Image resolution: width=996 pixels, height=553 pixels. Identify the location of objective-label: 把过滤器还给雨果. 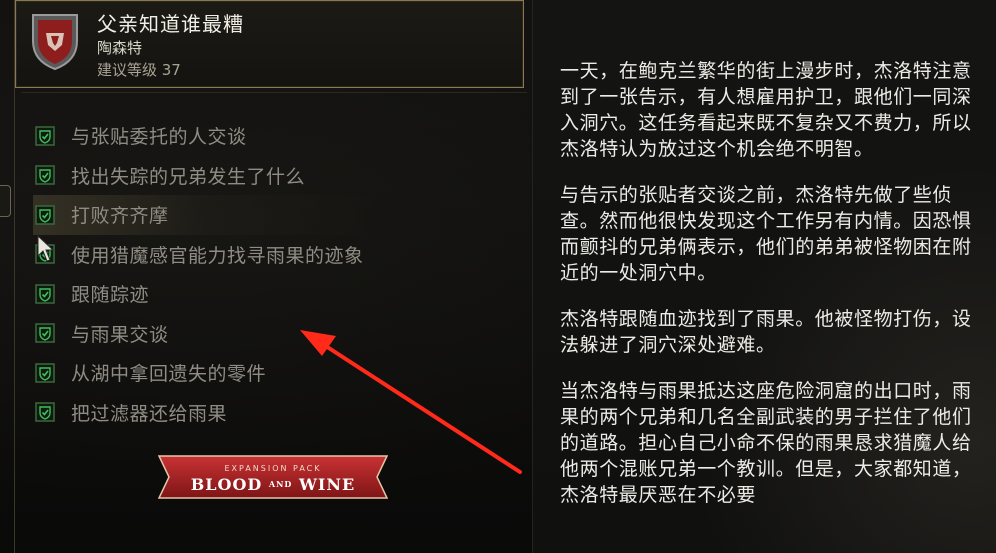
(149, 413).